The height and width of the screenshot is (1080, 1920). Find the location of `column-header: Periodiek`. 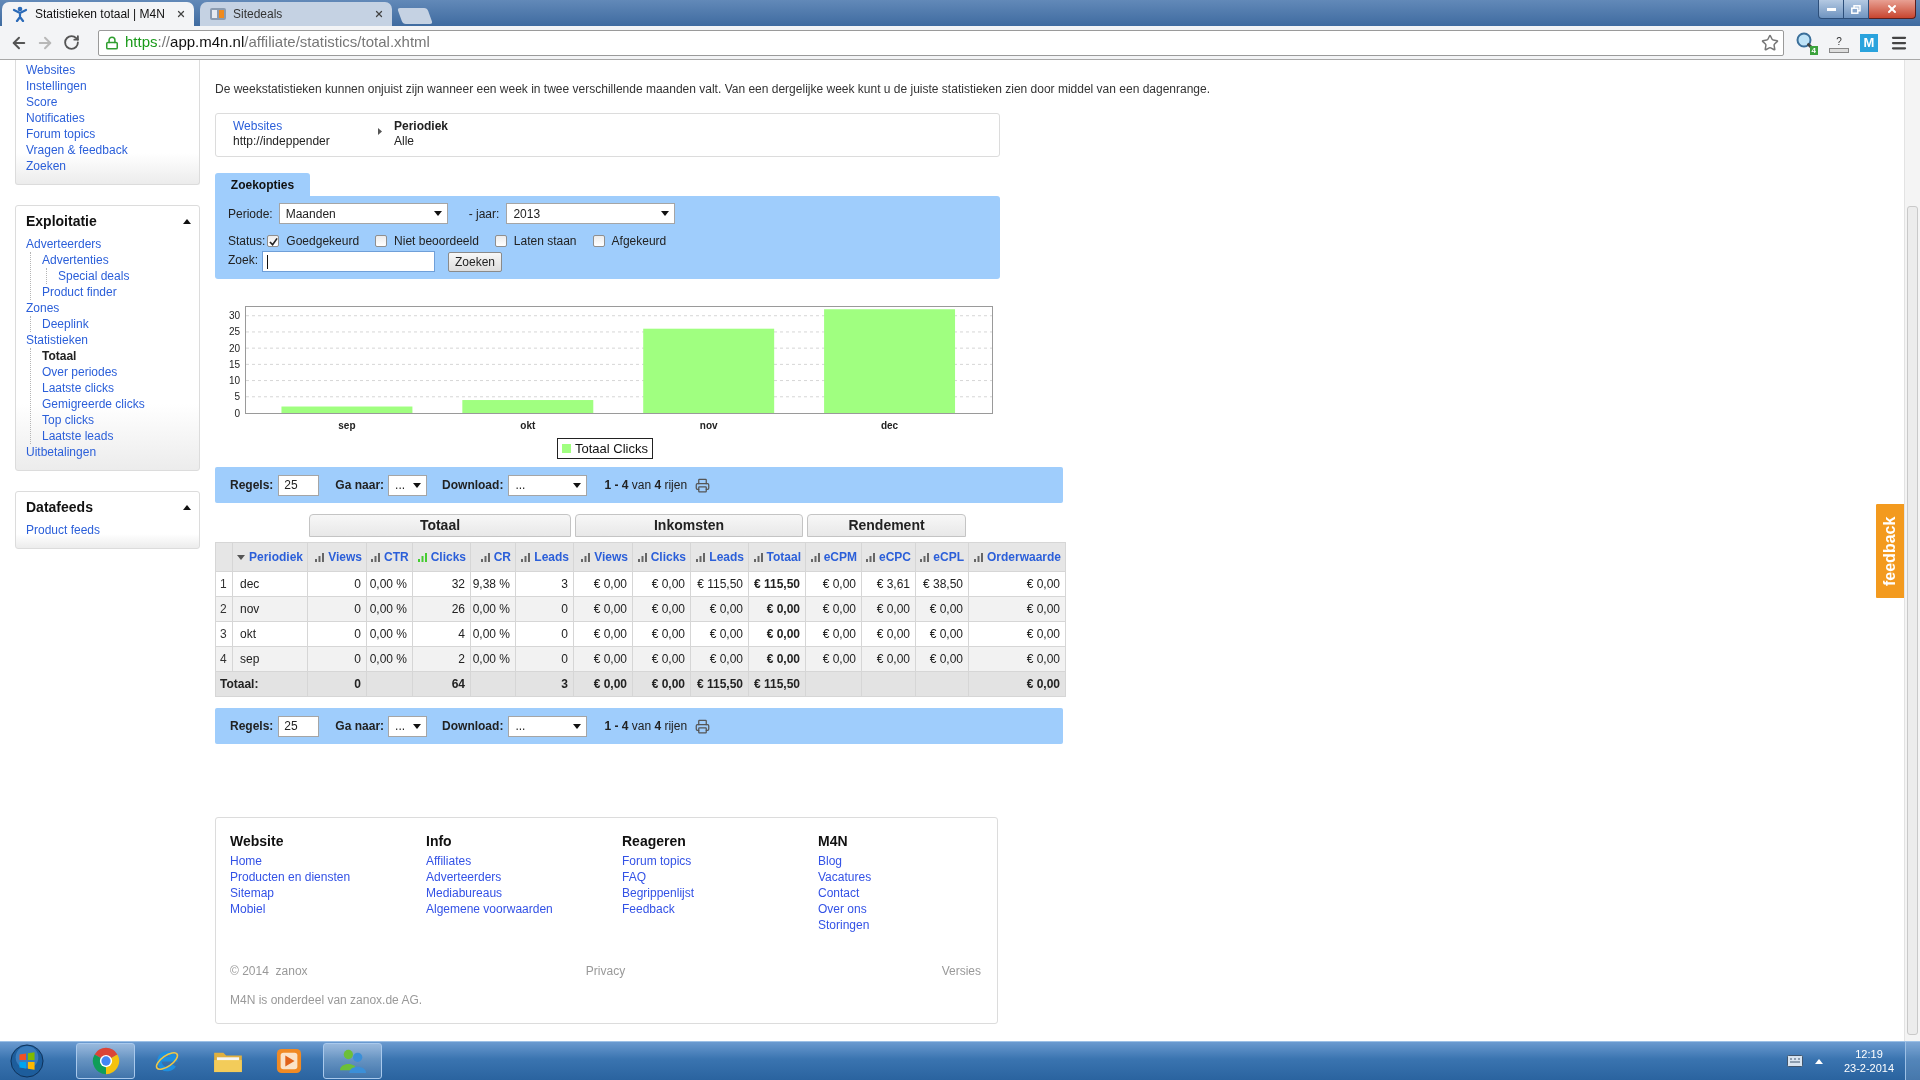

column-header: Periodiek is located at coordinates (270, 557).